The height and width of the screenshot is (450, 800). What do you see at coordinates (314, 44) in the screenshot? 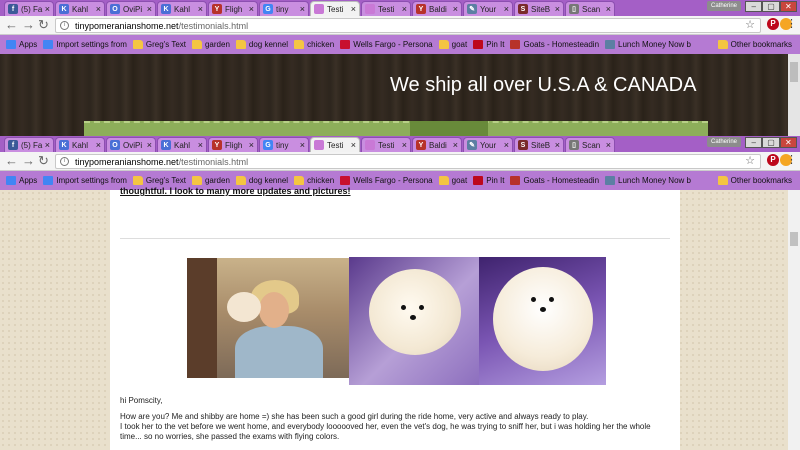
I see `bookmark-item: chicken` at bounding box center [314, 44].